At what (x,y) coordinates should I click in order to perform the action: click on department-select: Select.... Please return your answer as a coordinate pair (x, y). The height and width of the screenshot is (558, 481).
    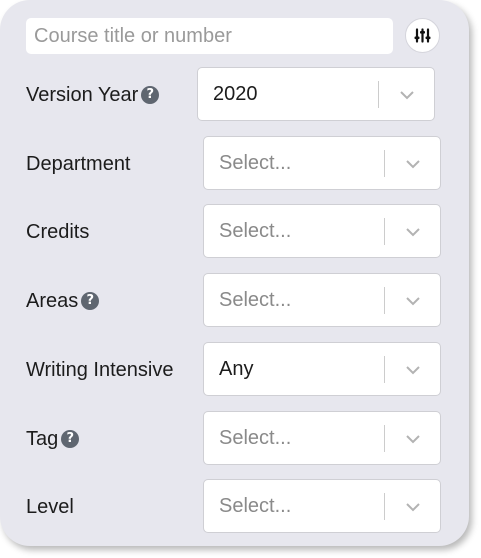
    Looking at the image, I should click on (322, 163).